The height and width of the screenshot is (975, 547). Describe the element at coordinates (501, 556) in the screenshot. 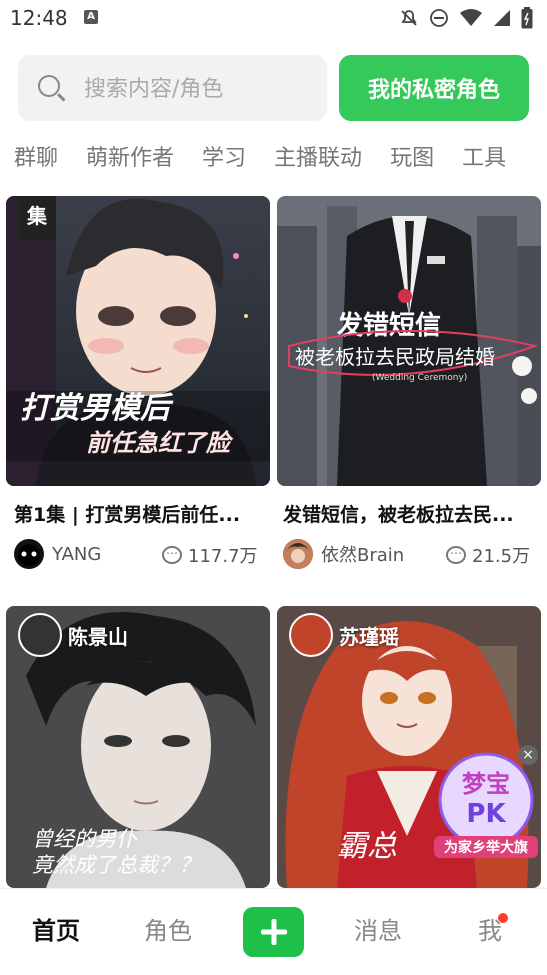

I see `card2-count-text: 21.5万` at that location.